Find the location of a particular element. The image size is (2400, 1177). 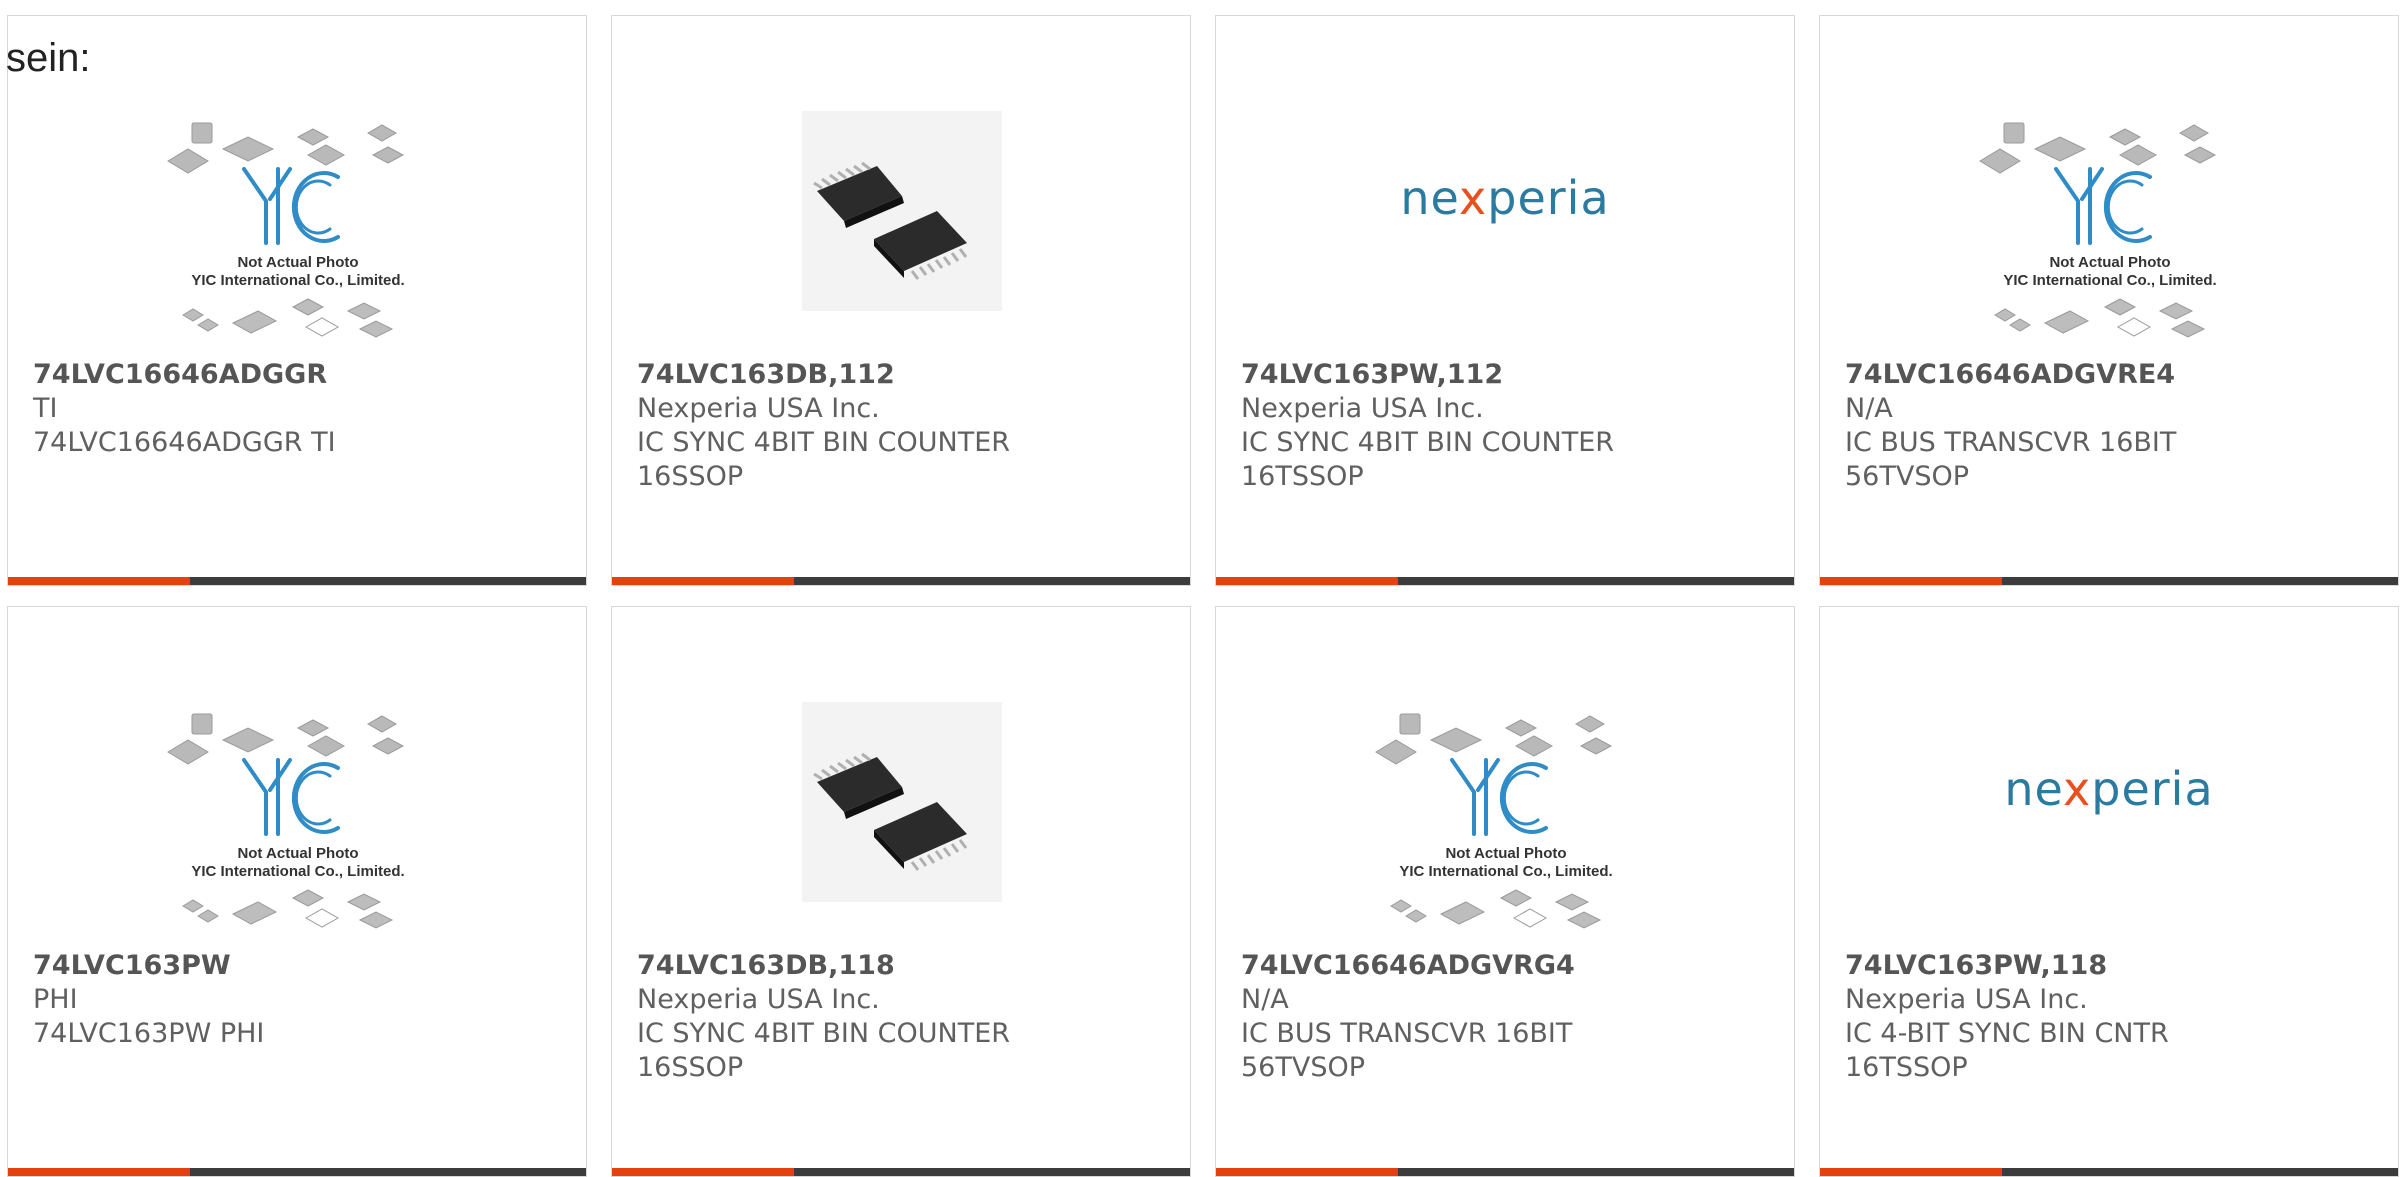

product-description: IC 4-BIT SYNC BIN CNTR is located at coordinates (2007, 1033).